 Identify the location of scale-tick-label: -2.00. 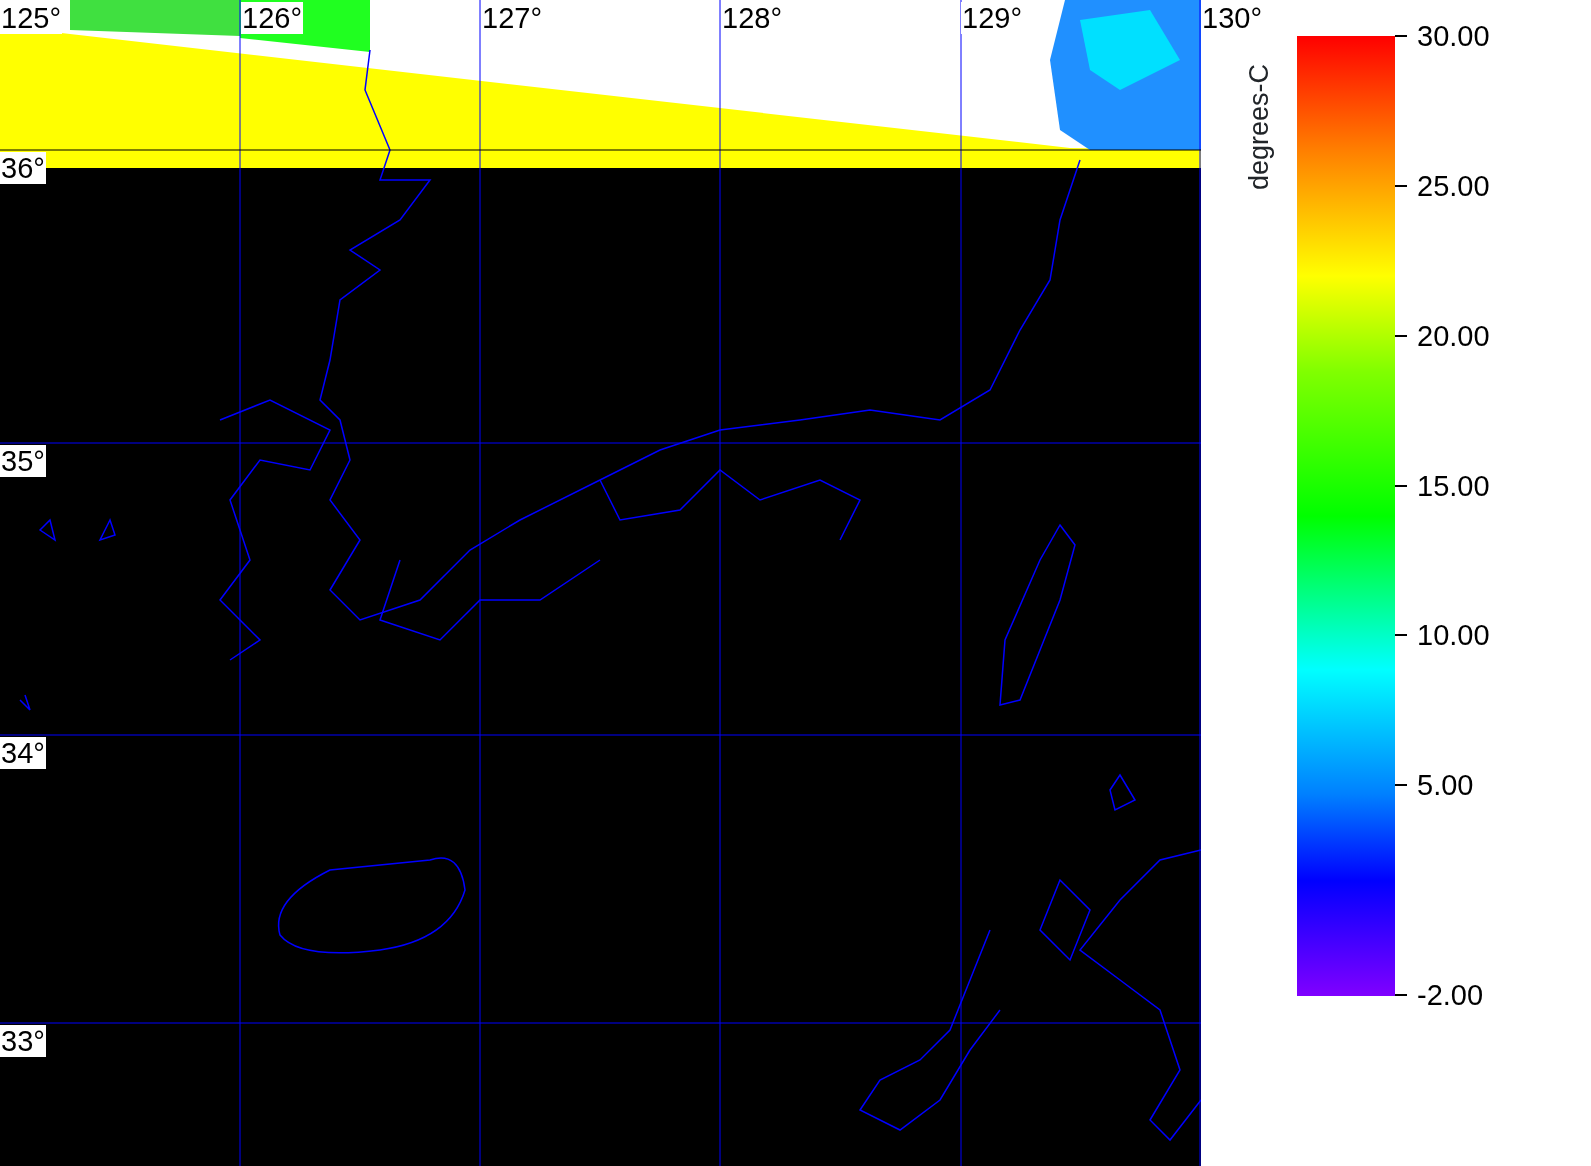
(1450, 995).